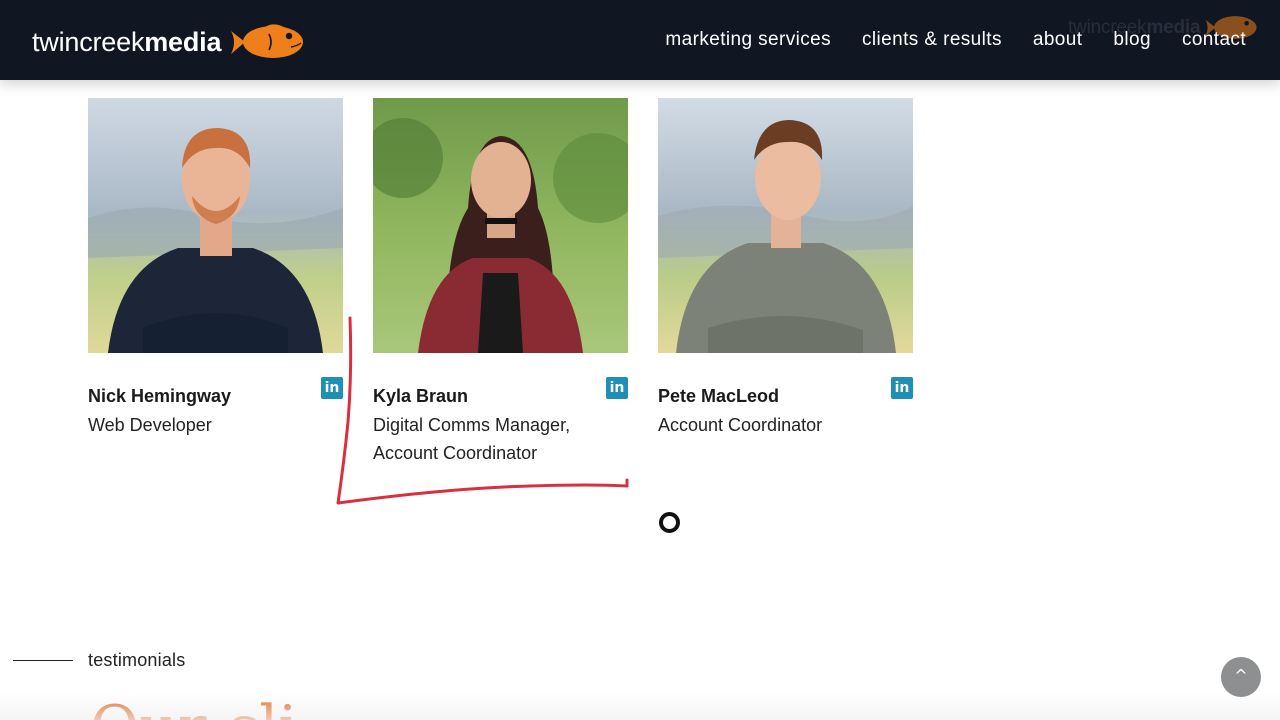 The image size is (1280, 720). What do you see at coordinates (150, 425) in the screenshot?
I see `team-member-role: Web Developer` at bounding box center [150, 425].